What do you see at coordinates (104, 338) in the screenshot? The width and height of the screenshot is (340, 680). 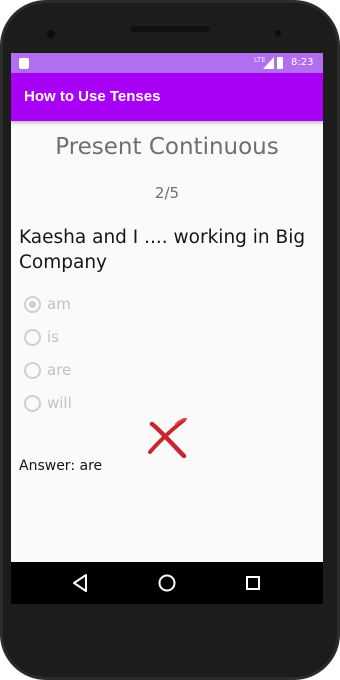 I see `option-is: is` at bounding box center [104, 338].